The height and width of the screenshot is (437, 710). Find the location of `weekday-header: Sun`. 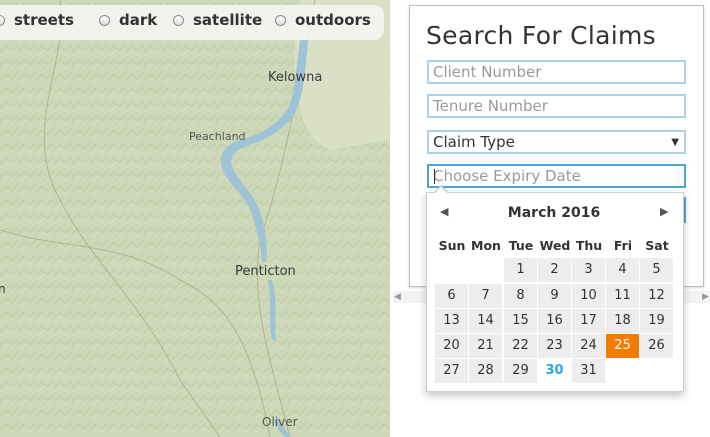

weekday-header: Sun is located at coordinates (452, 245).